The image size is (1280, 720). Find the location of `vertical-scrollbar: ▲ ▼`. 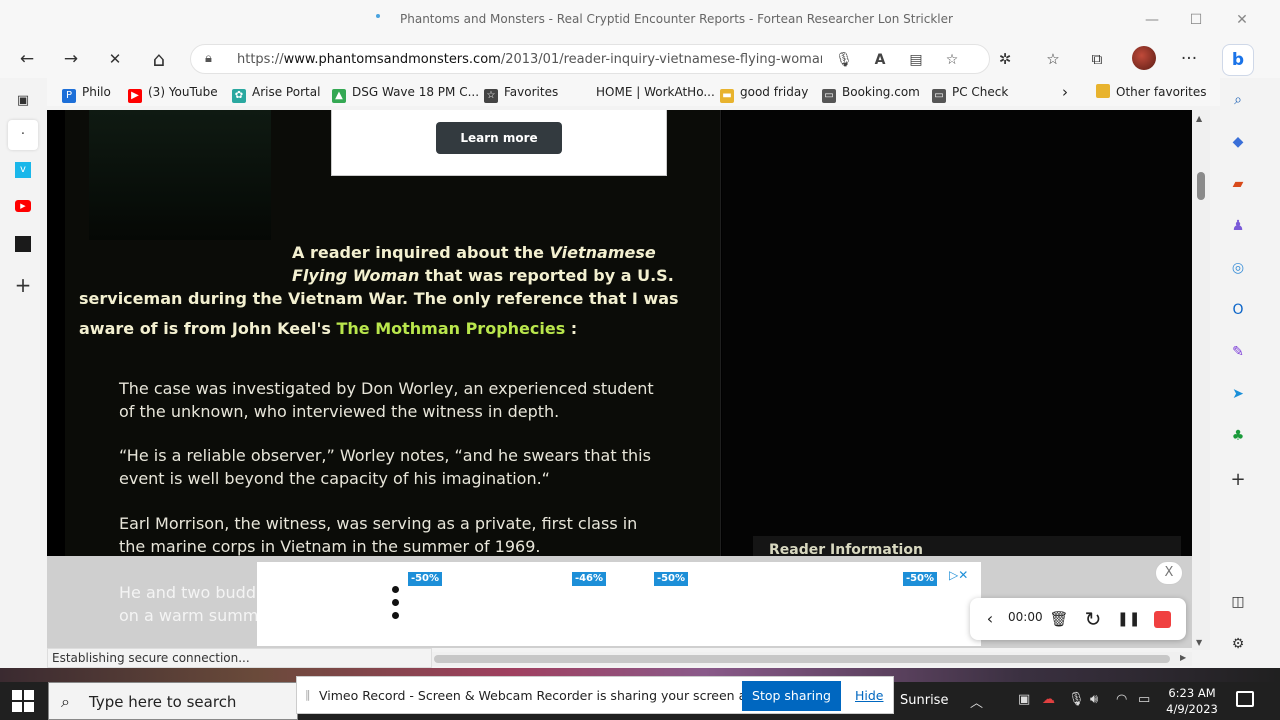

vertical-scrollbar: ▲ ▼ is located at coordinates (1201, 380).